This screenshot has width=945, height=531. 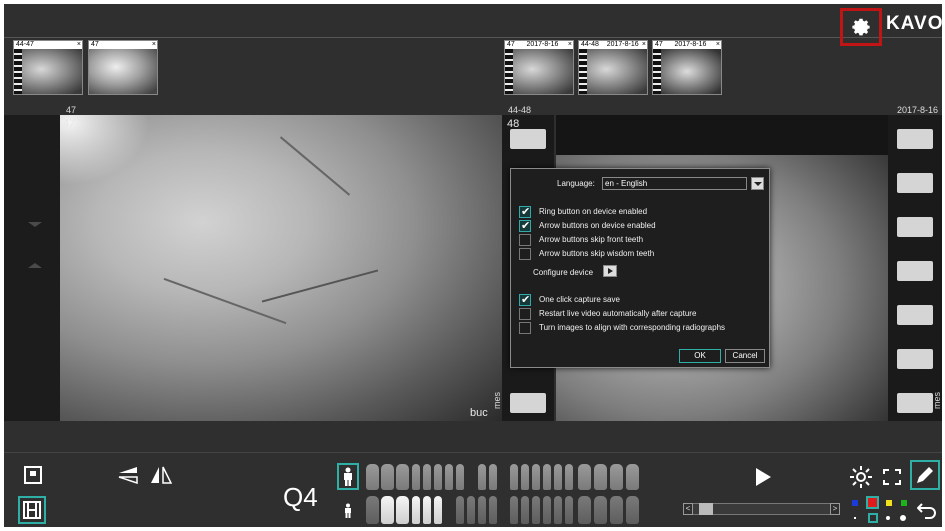 What do you see at coordinates (872, 502) in the screenshot?
I see `color-swatch-red` at bounding box center [872, 502].